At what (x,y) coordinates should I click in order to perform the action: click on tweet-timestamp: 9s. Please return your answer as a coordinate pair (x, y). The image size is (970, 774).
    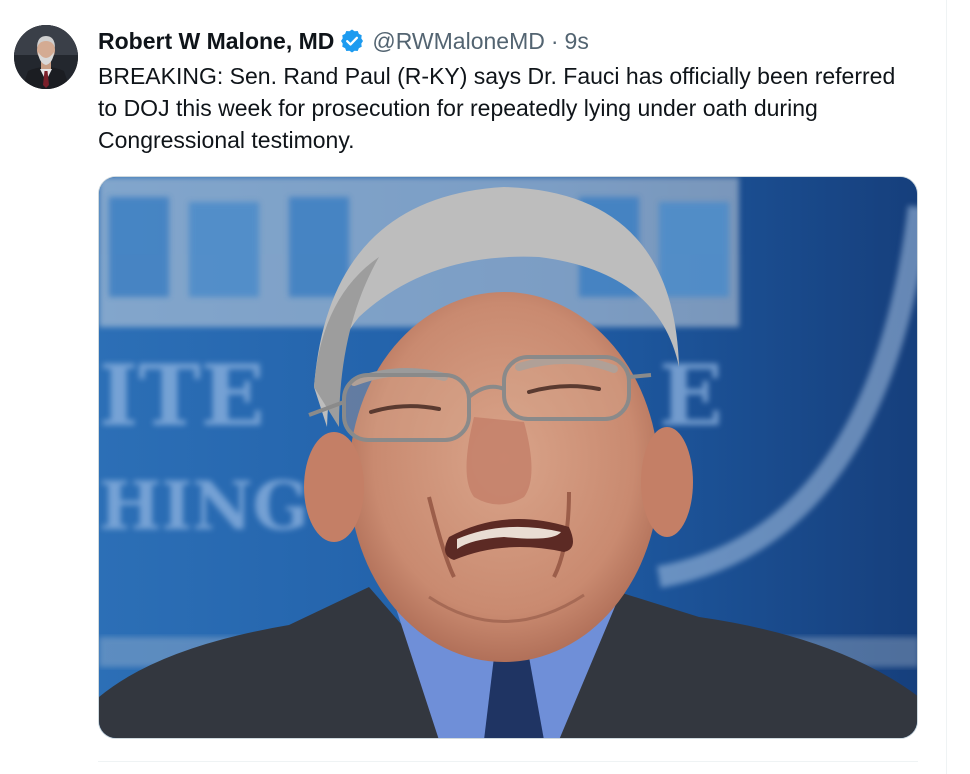
    Looking at the image, I should click on (577, 41).